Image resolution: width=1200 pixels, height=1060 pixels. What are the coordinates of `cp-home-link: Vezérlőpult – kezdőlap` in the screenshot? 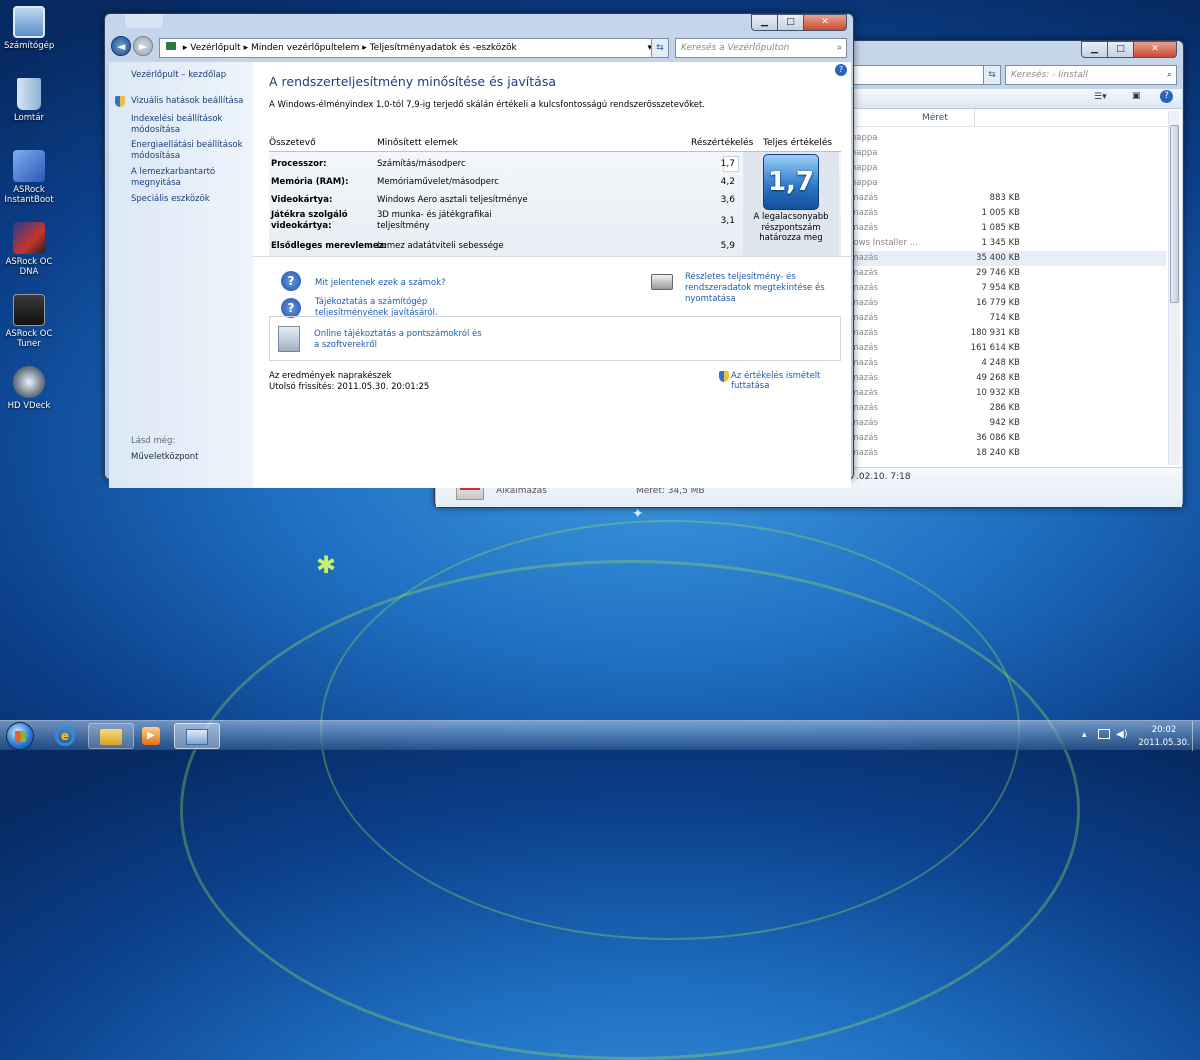 It's located at (178, 75).